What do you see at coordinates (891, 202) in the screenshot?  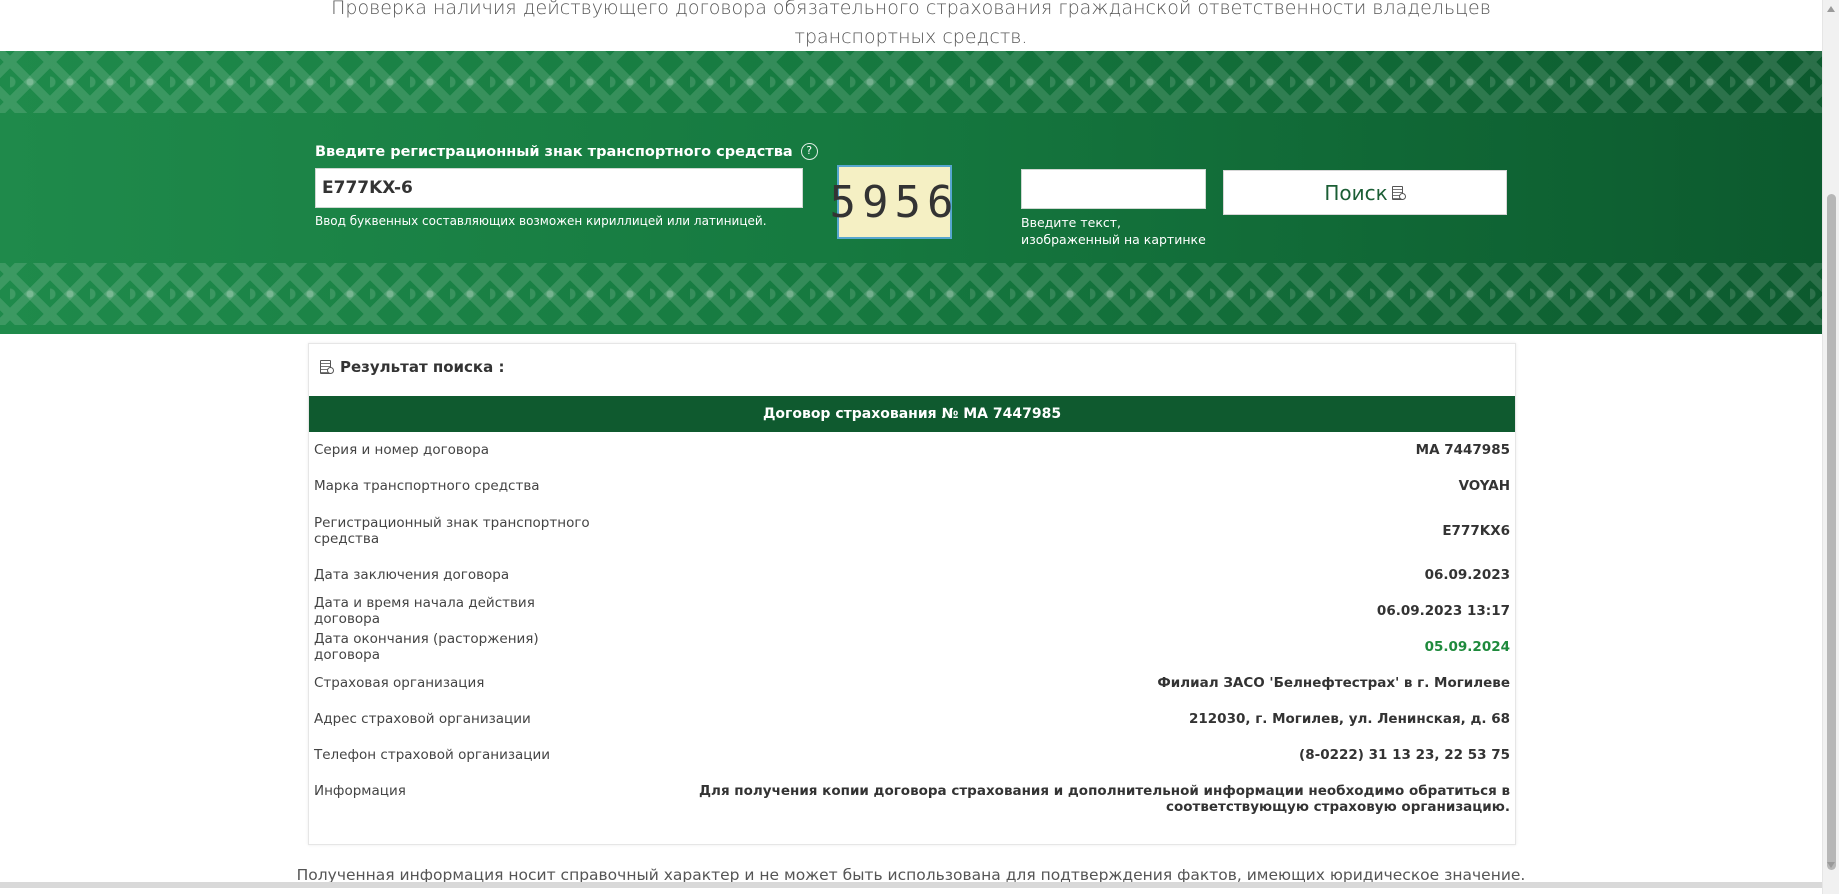 I see `captcha-image: 5956` at bounding box center [891, 202].